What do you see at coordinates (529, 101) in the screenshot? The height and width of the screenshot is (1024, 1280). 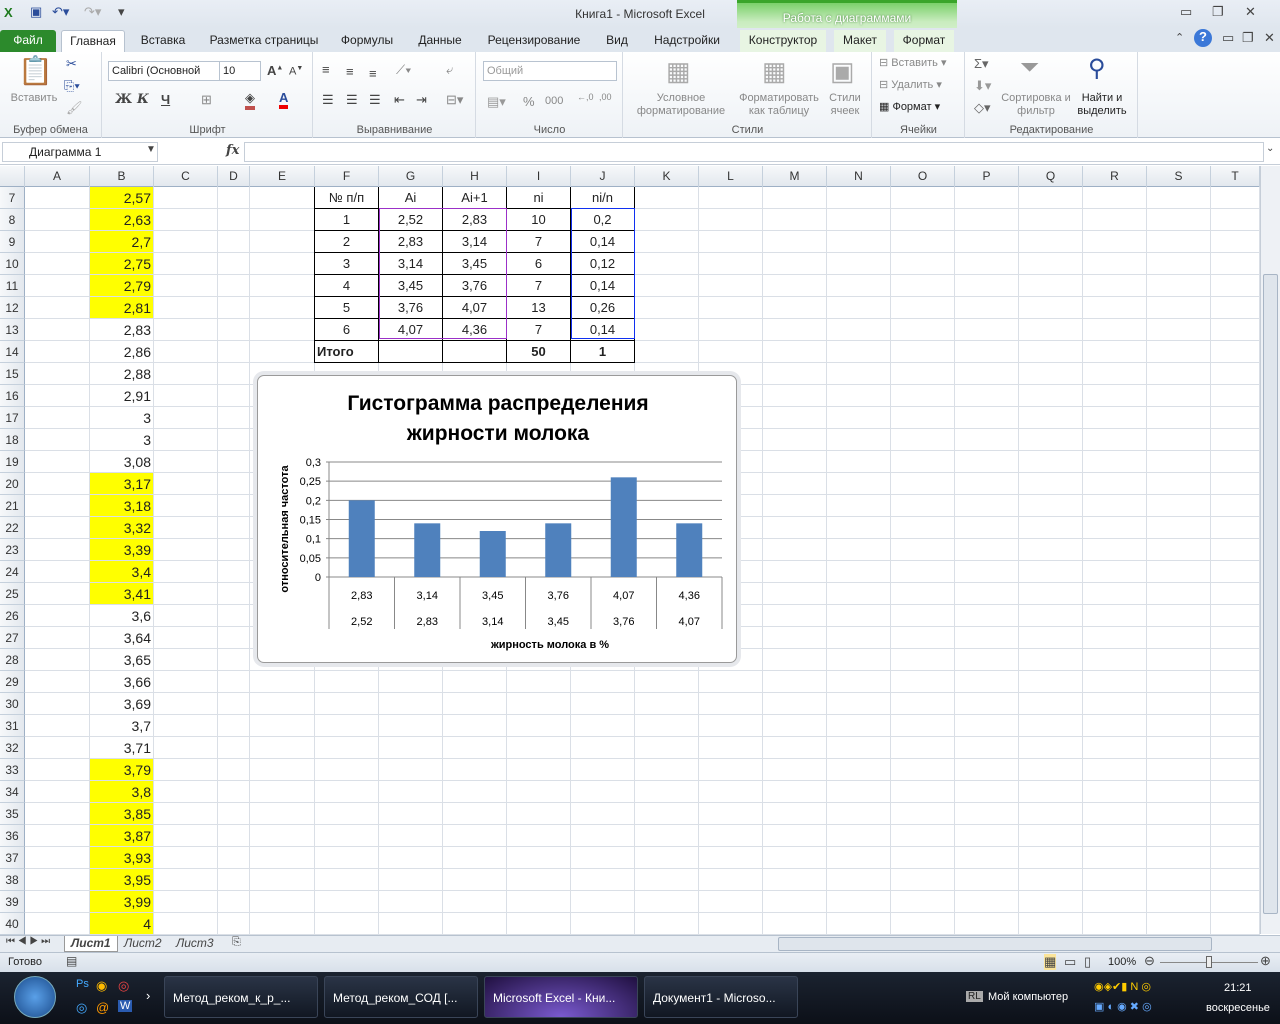 I see `percent-button: %` at bounding box center [529, 101].